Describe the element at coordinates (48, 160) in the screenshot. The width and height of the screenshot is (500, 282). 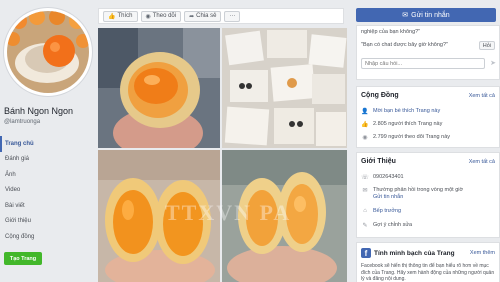
I see `nav-item-reviews: Đánh giá` at that location.